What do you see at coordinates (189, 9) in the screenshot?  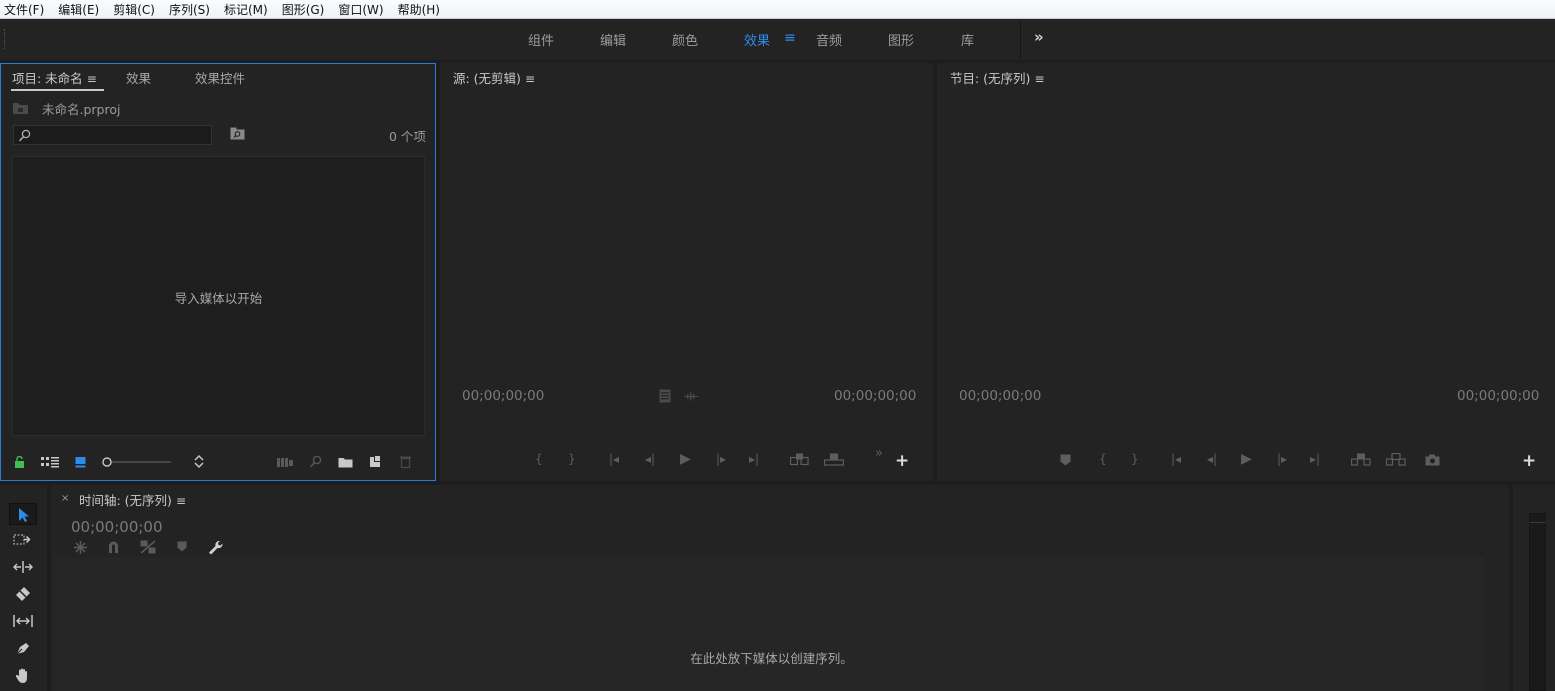 I see `menu-sequence: 序列(S)` at bounding box center [189, 9].